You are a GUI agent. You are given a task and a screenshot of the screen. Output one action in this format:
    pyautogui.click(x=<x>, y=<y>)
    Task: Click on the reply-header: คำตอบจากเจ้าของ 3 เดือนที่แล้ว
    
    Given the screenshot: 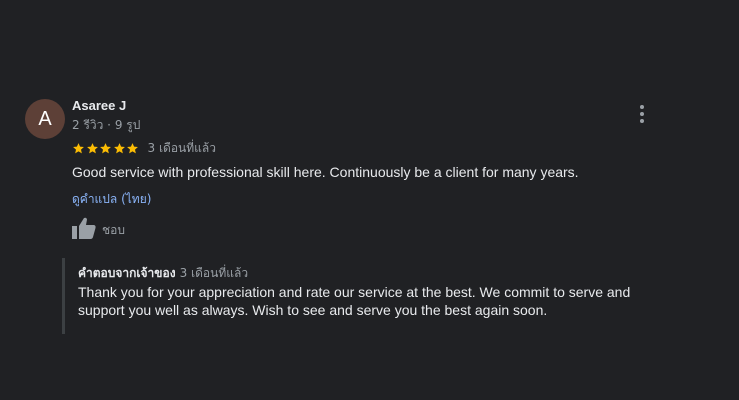 What is the action you would take?
    pyautogui.click(x=163, y=273)
    